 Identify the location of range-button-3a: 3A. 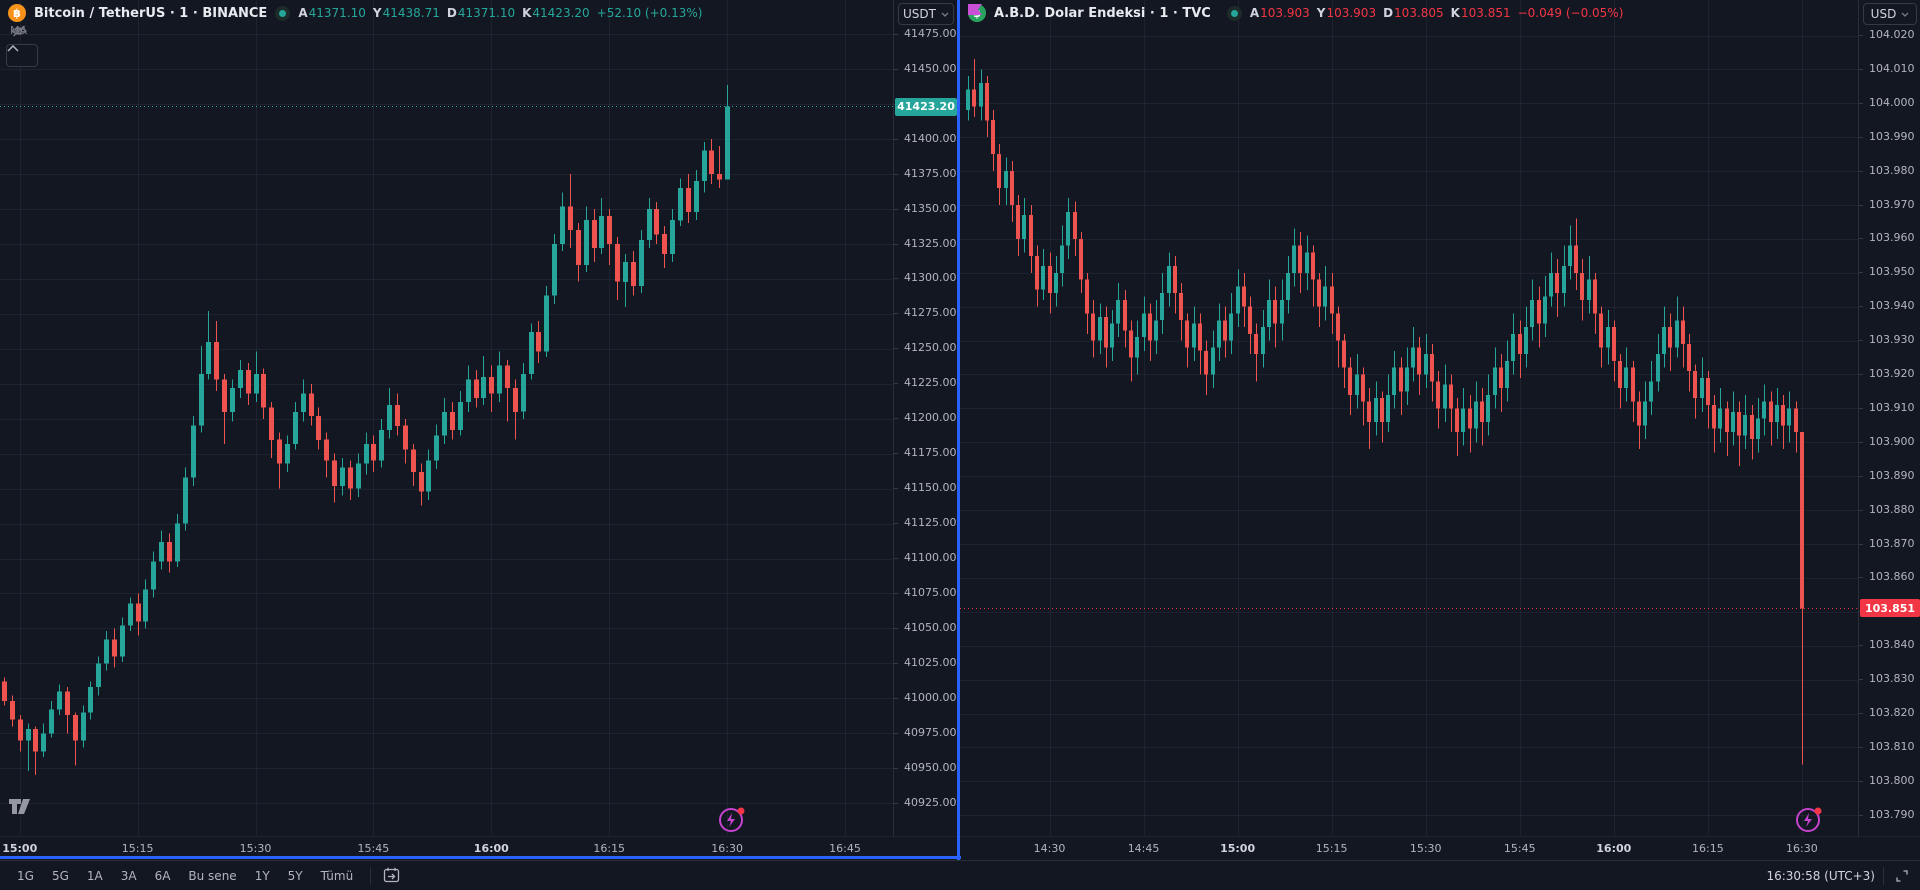
(129, 876).